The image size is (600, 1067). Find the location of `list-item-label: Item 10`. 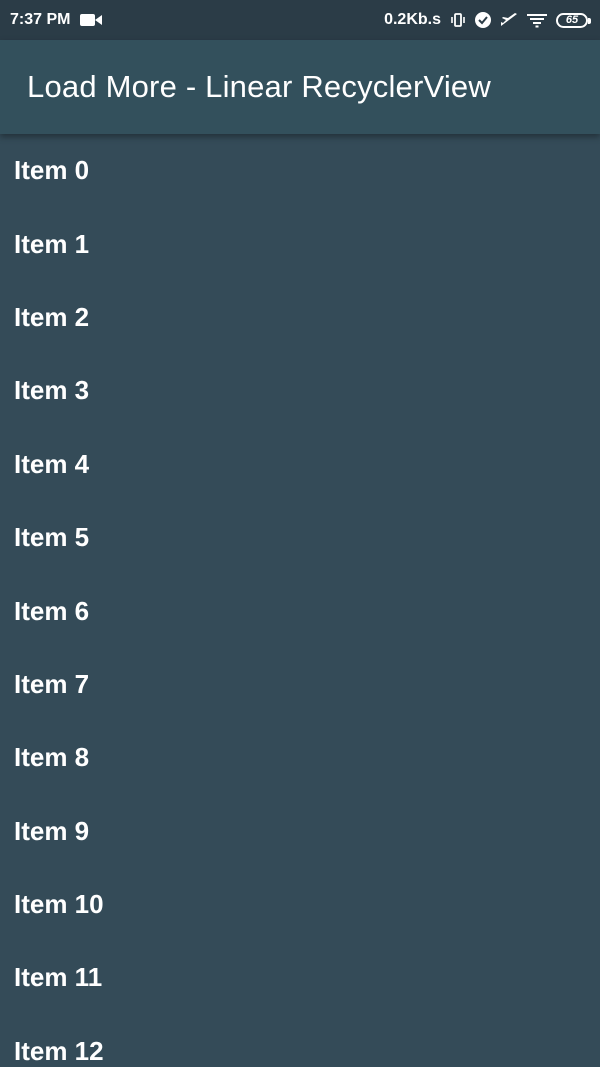

list-item-label: Item 10 is located at coordinates (59, 904).